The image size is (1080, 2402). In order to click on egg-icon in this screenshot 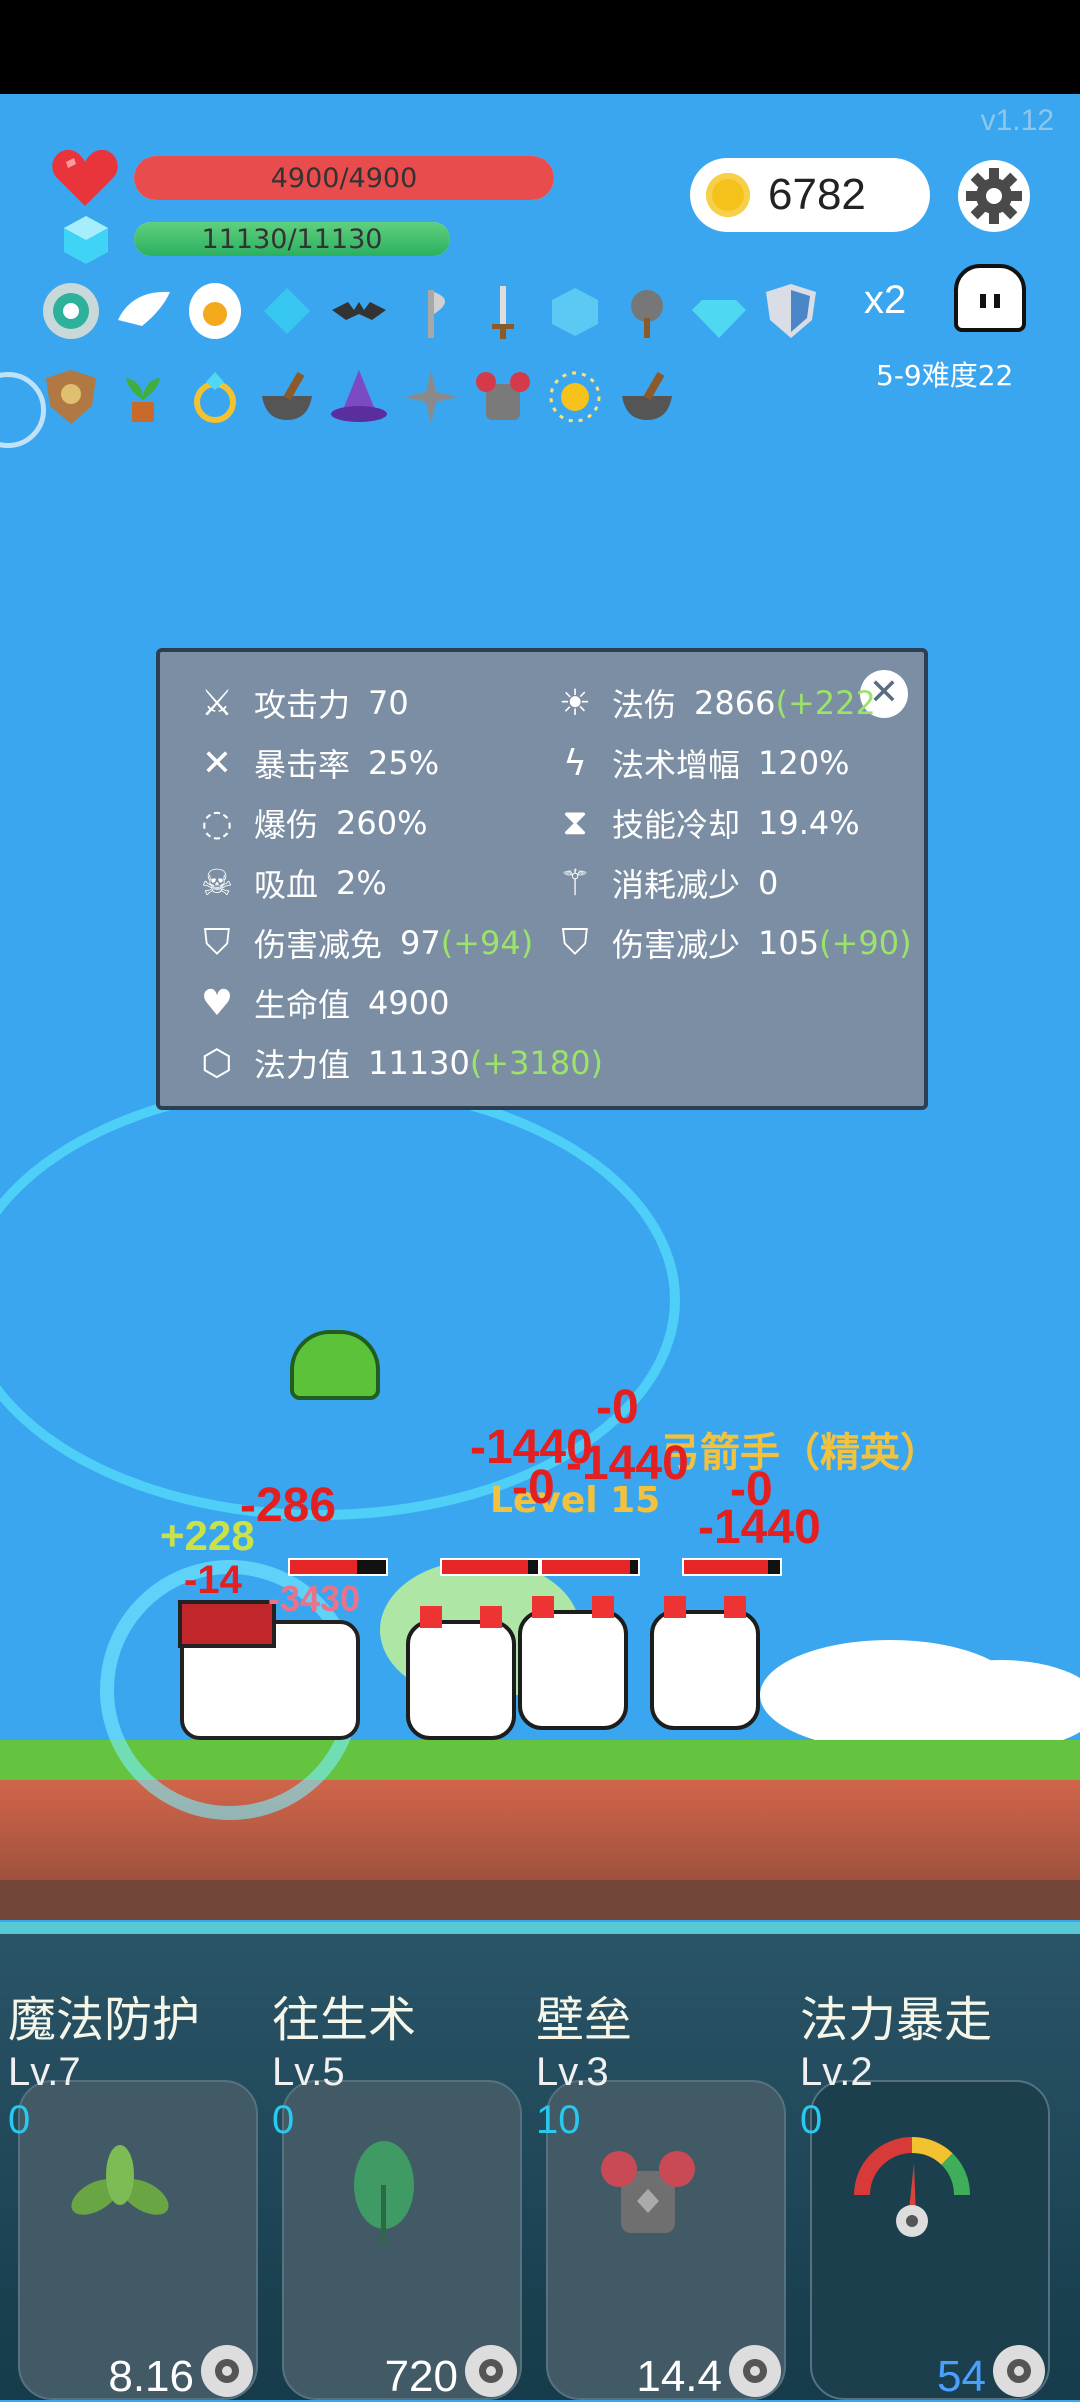, I will do `click(215, 311)`.